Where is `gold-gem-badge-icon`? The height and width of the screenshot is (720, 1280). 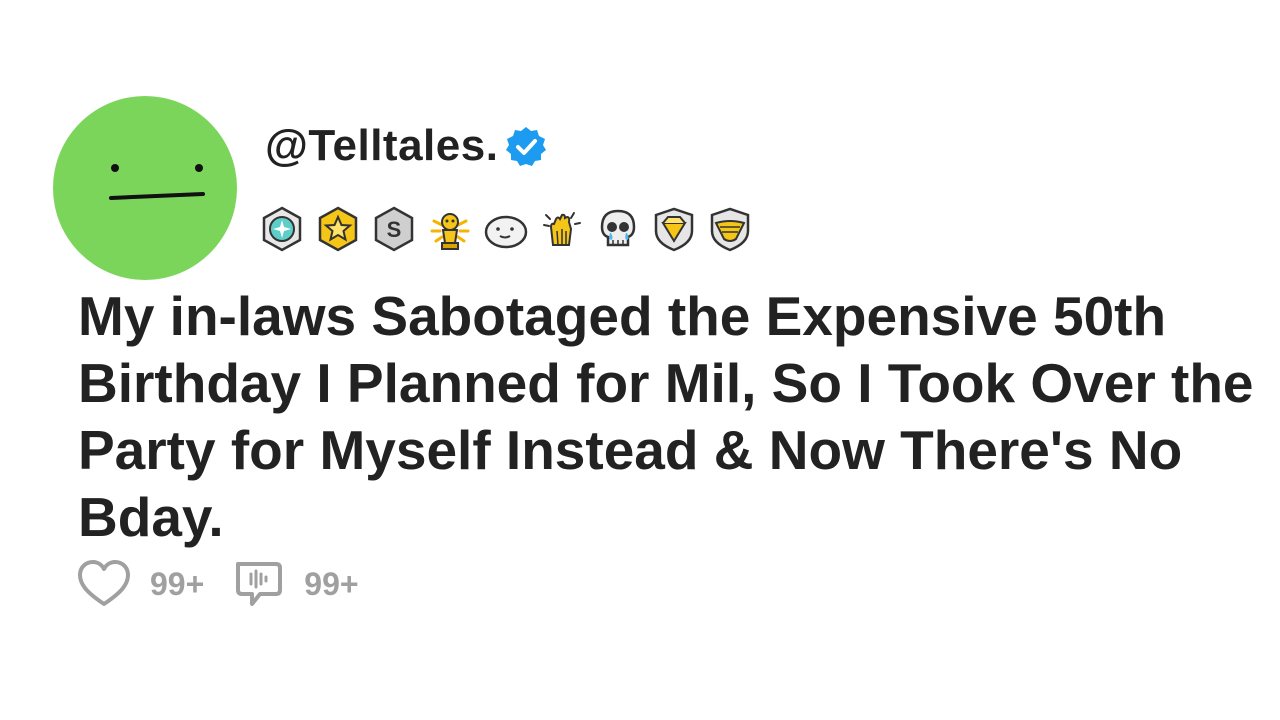 gold-gem-badge-icon is located at coordinates (674, 229).